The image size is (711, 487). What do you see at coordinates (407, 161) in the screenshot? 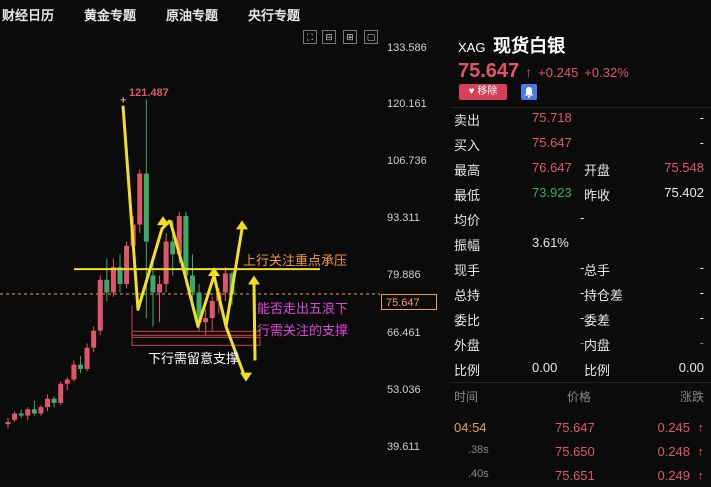
I see `y-tick: 106.736` at bounding box center [407, 161].